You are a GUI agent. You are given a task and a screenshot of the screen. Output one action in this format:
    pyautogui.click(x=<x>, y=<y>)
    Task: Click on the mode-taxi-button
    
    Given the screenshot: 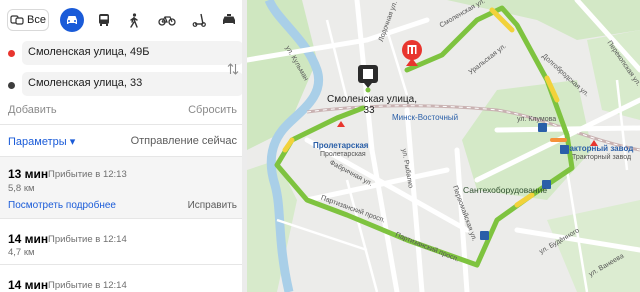 What is the action you would take?
    pyautogui.click(x=229, y=20)
    